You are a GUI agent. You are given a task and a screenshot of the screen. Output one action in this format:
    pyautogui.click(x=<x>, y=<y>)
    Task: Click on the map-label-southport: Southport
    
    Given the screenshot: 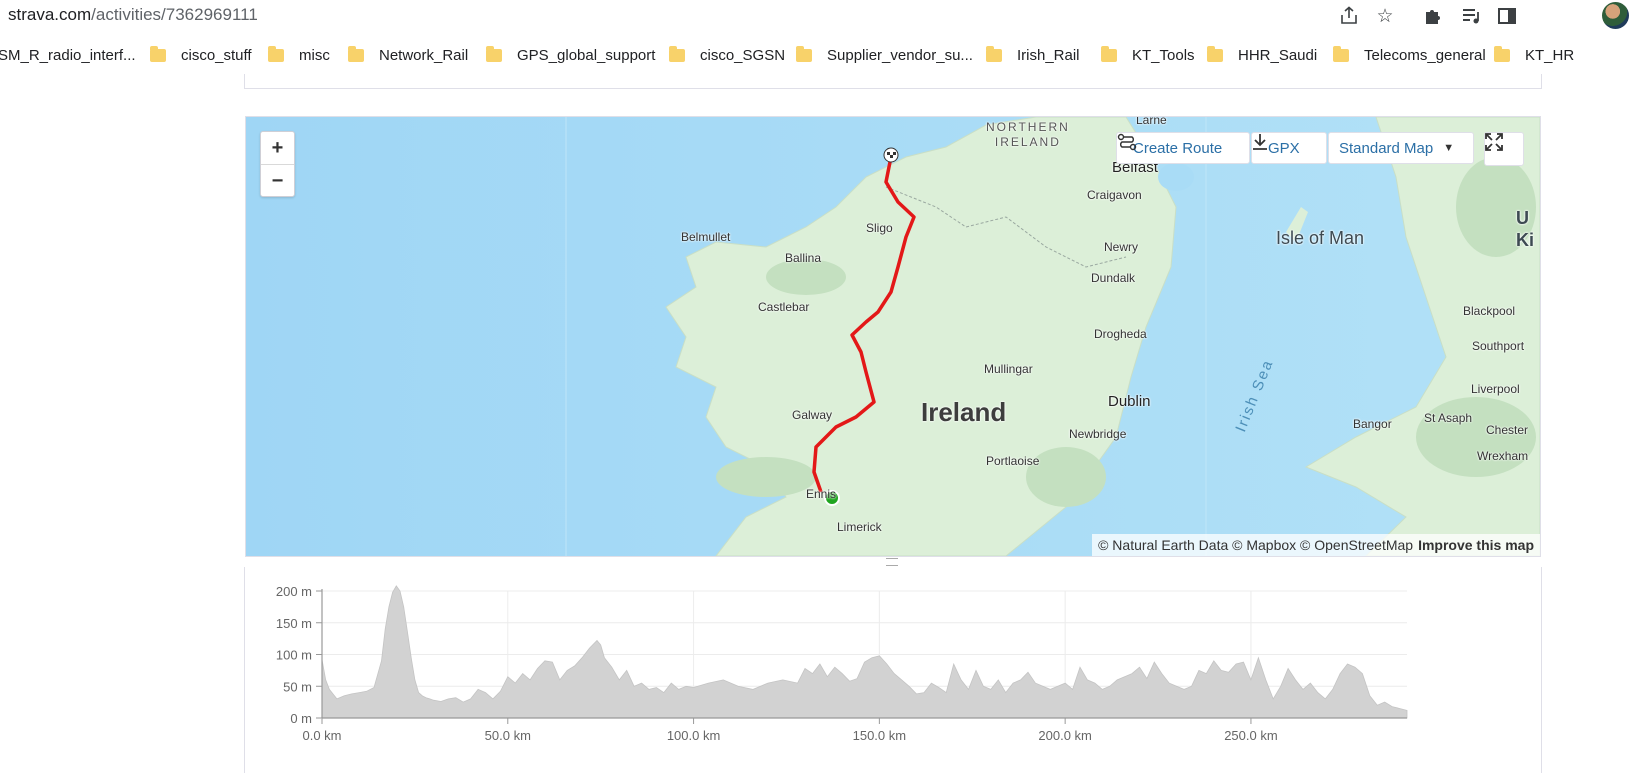 What is the action you would take?
    pyautogui.click(x=1498, y=346)
    